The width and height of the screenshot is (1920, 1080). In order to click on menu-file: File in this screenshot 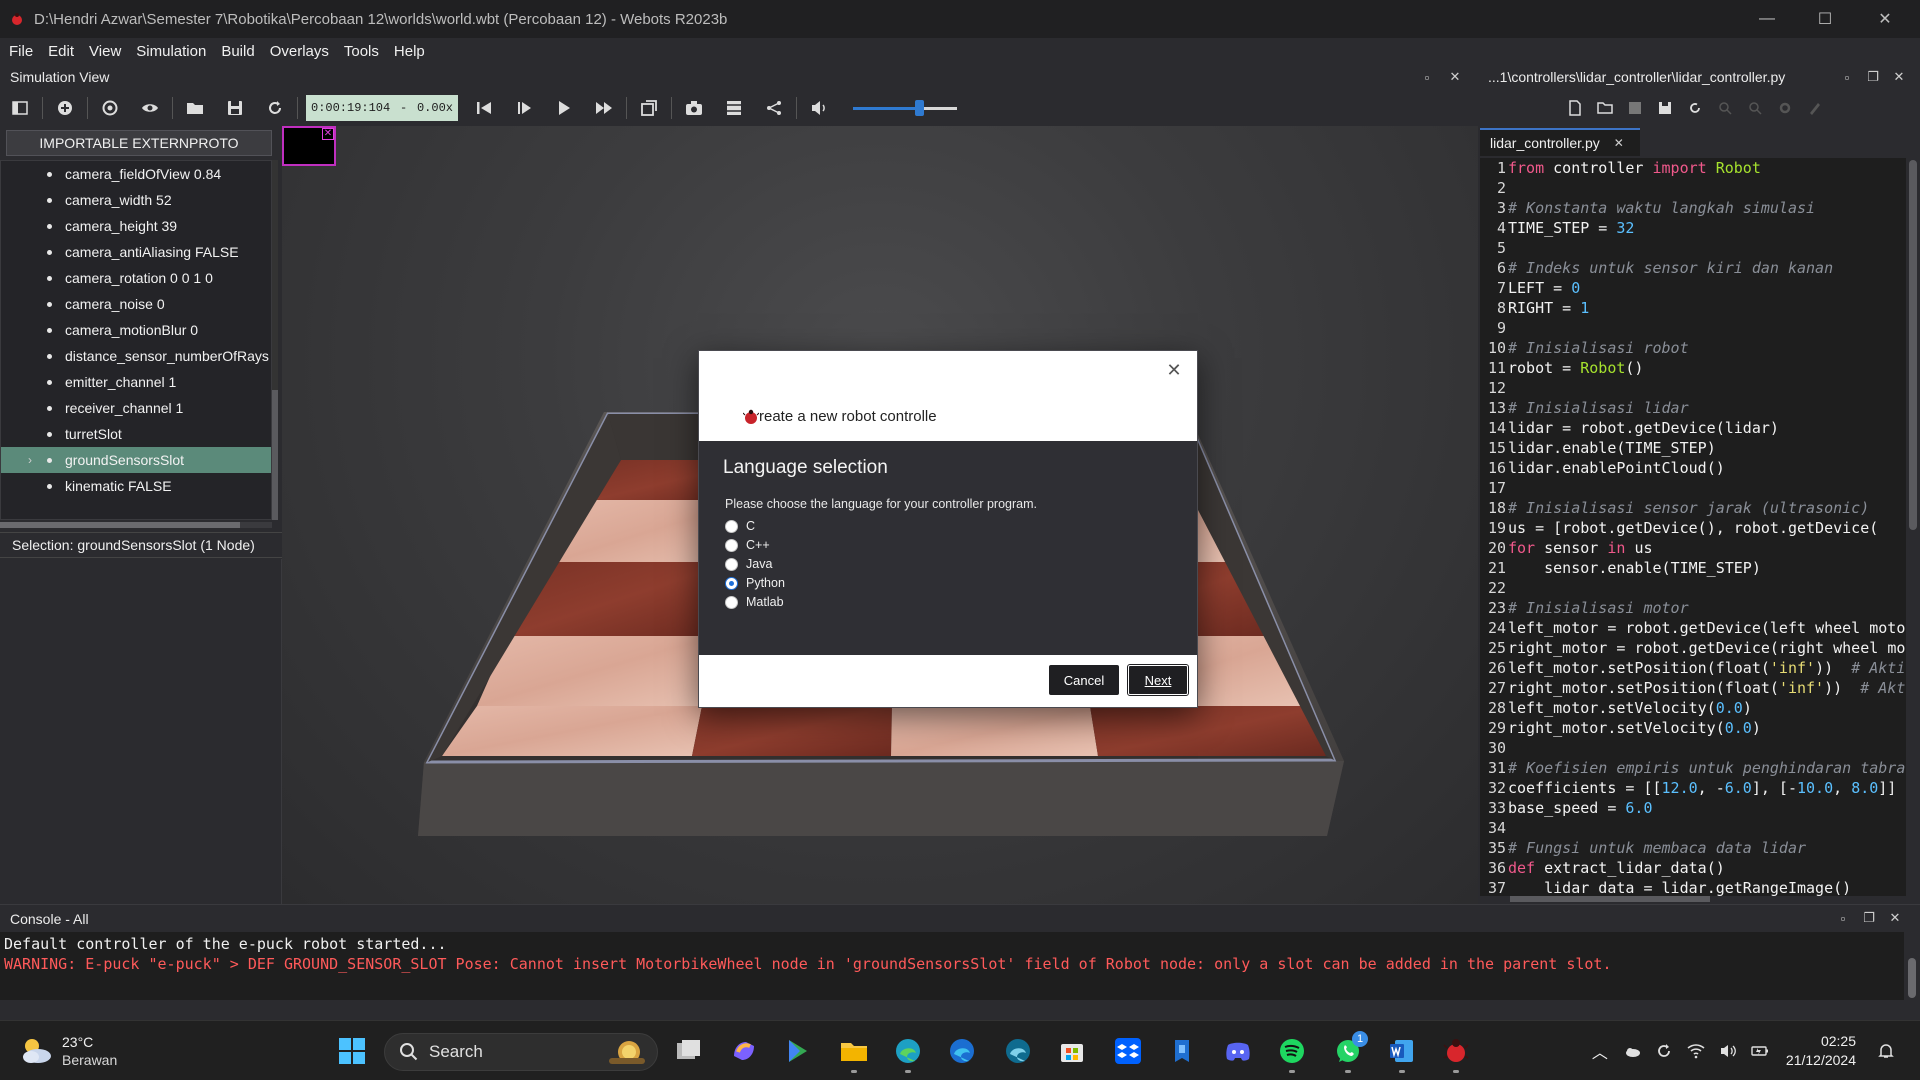, I will do `click(21, 51)`.